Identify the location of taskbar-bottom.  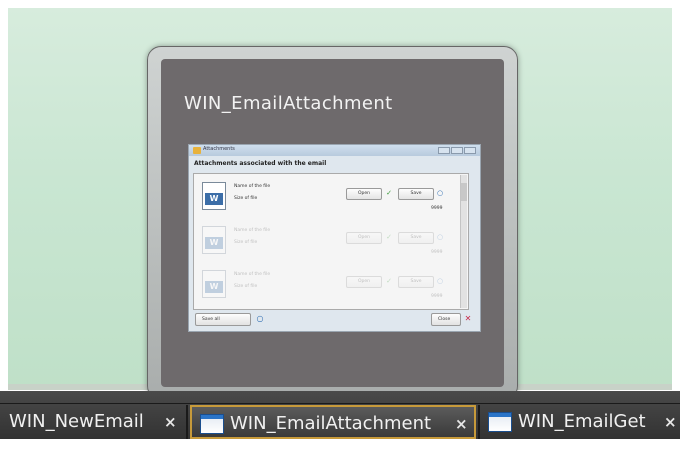
(340, 445).